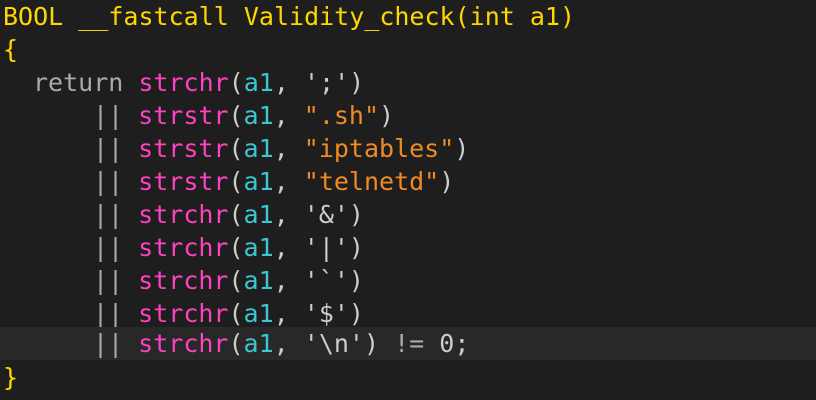 The width and height of the screenshot is (816, 400). Describe the element at coordinates (371, 181) in the screenshot. I see `call-literal: "telnetd"` at that location.